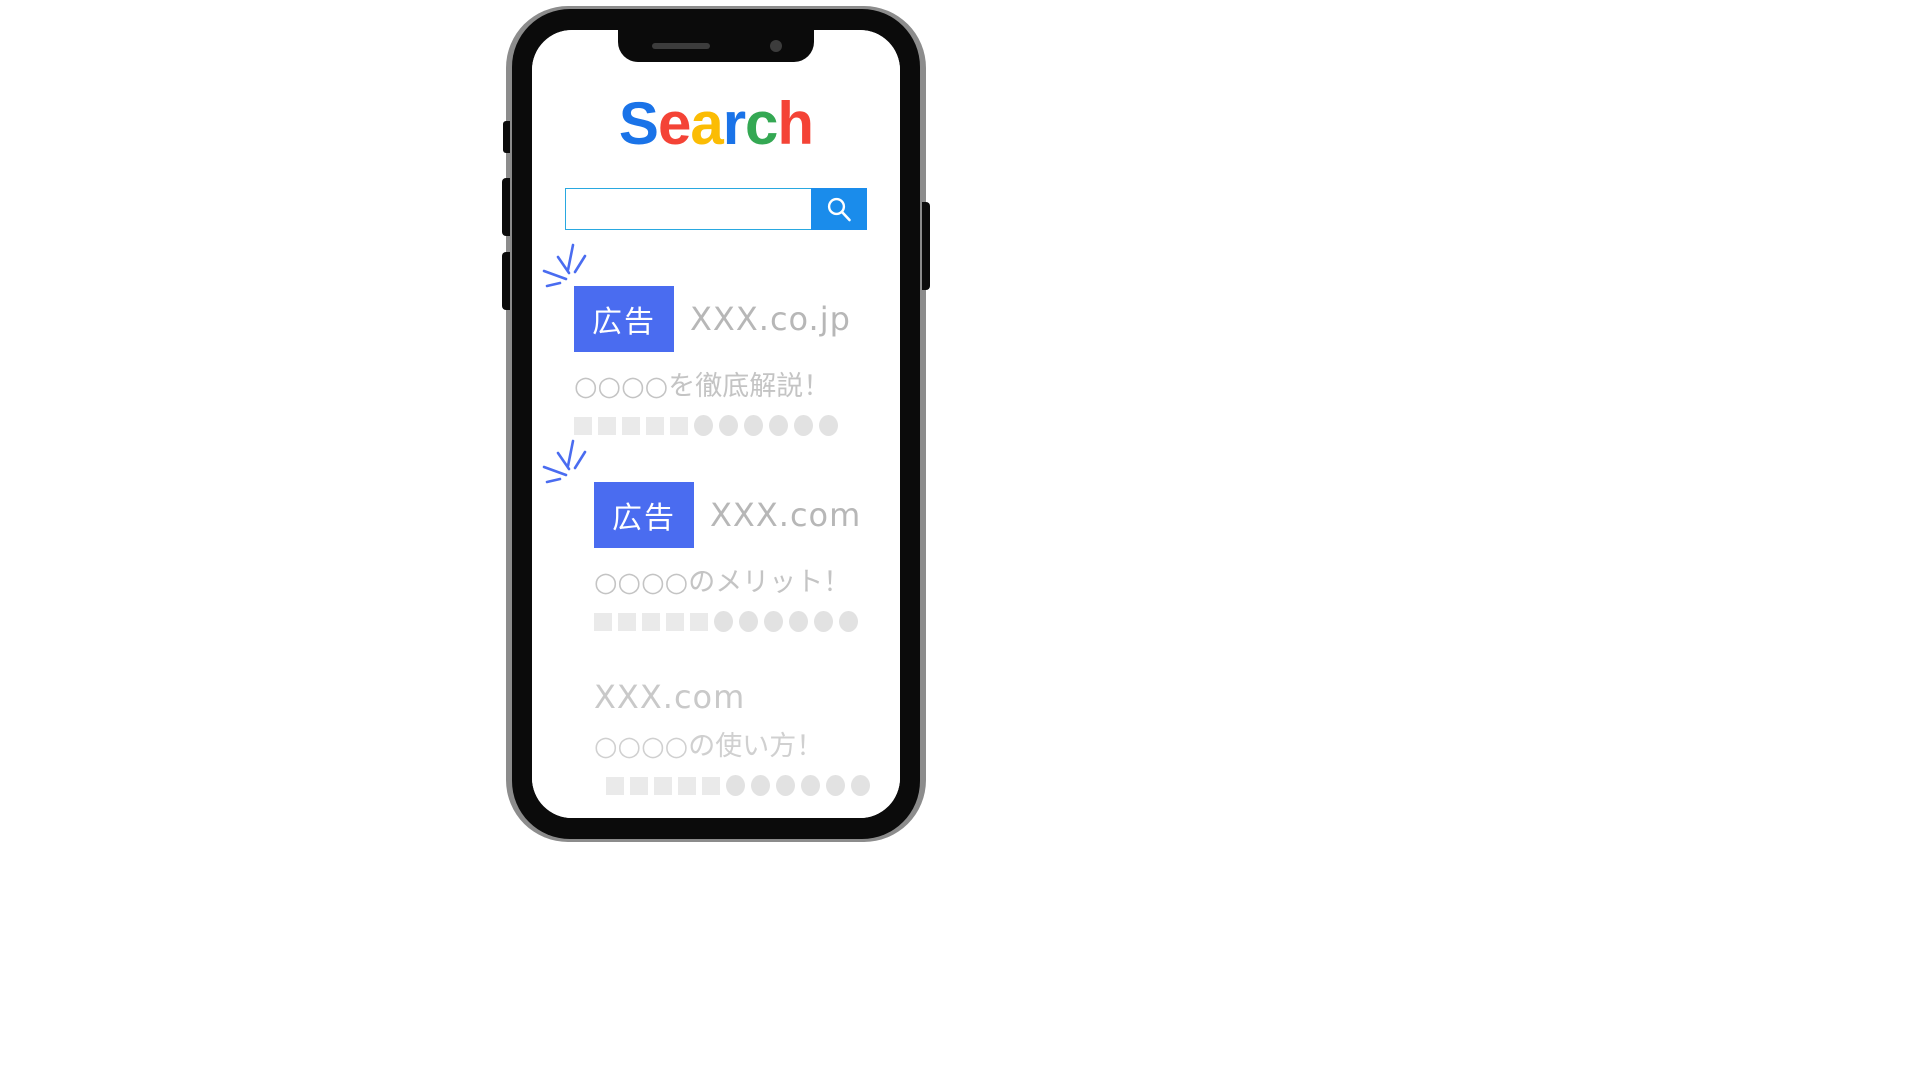 The width and height of the screenshot is (1920, 1080). Describe the element at coordinates (638, 123) in the screenshot. I see `logo-letter-s: S` at that location.